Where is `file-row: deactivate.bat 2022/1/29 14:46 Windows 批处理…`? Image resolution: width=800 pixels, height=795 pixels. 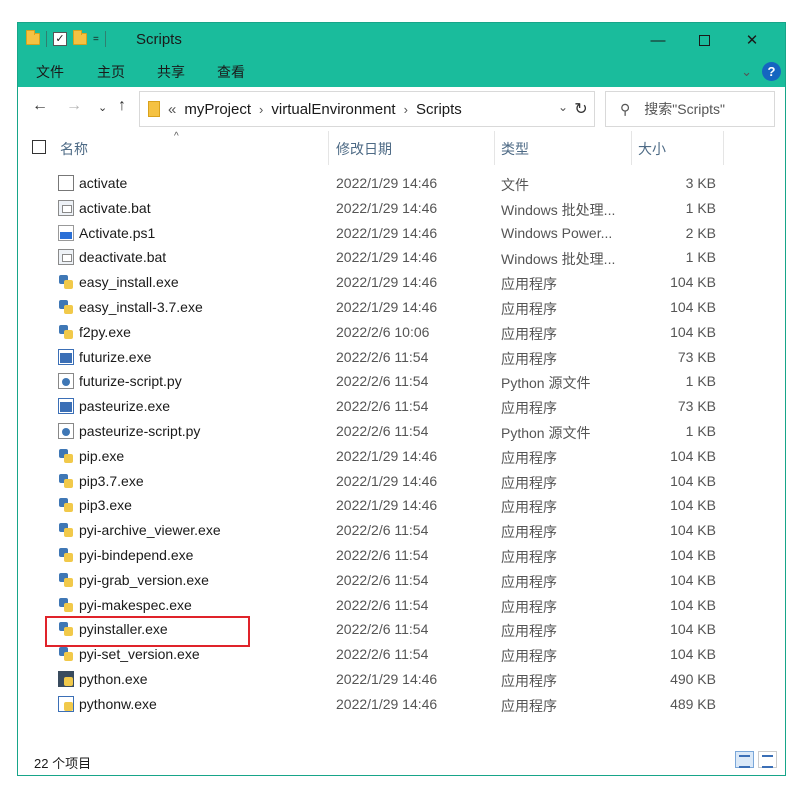 file-row: deactivate.bat 2022/1/29 14:46 Windows 批处理… is located at coordinates (401, 257).